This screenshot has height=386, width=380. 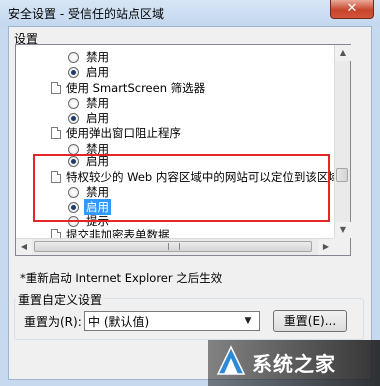 I want to click on vertical-scroll-thumb, so click(x=342, y=175).